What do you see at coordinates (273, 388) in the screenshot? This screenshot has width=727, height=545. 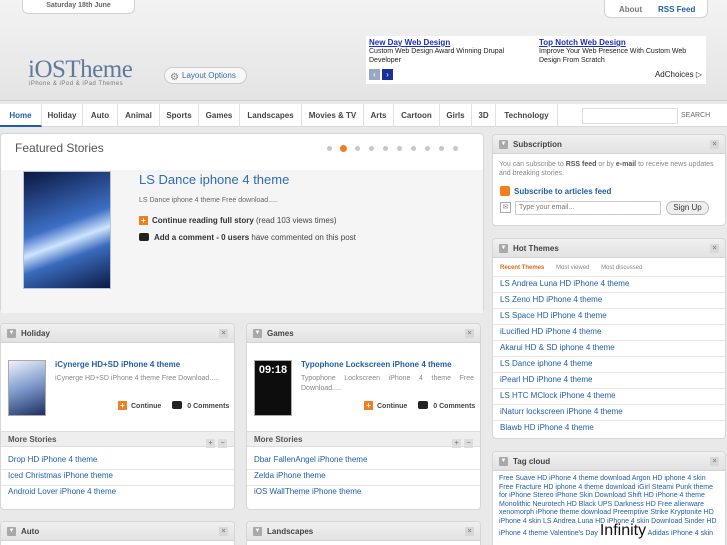 I see `post-thumbnail: 09:18` at bounding box center [273, 388].